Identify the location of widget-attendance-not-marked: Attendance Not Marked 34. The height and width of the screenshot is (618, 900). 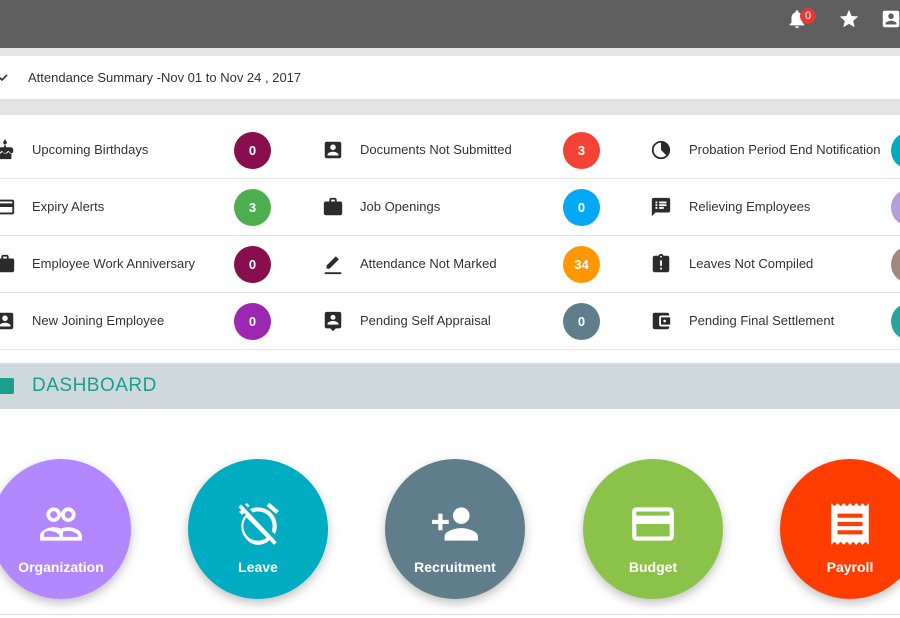
(472, 264).